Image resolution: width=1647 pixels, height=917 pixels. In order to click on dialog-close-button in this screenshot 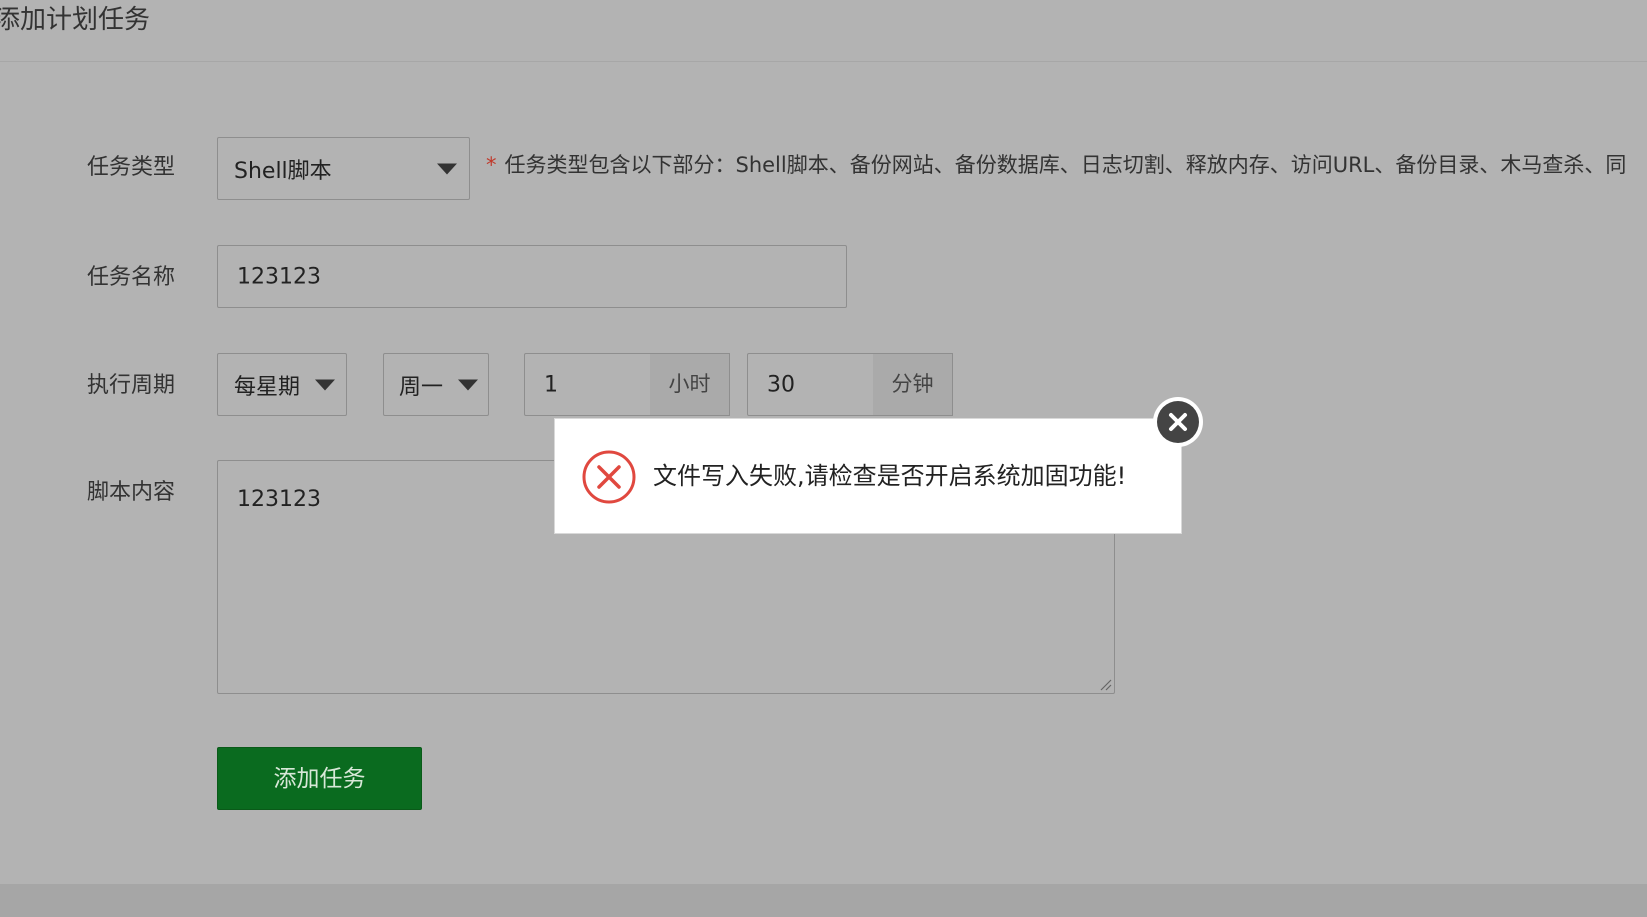, I will do `click(1178, 422)`.